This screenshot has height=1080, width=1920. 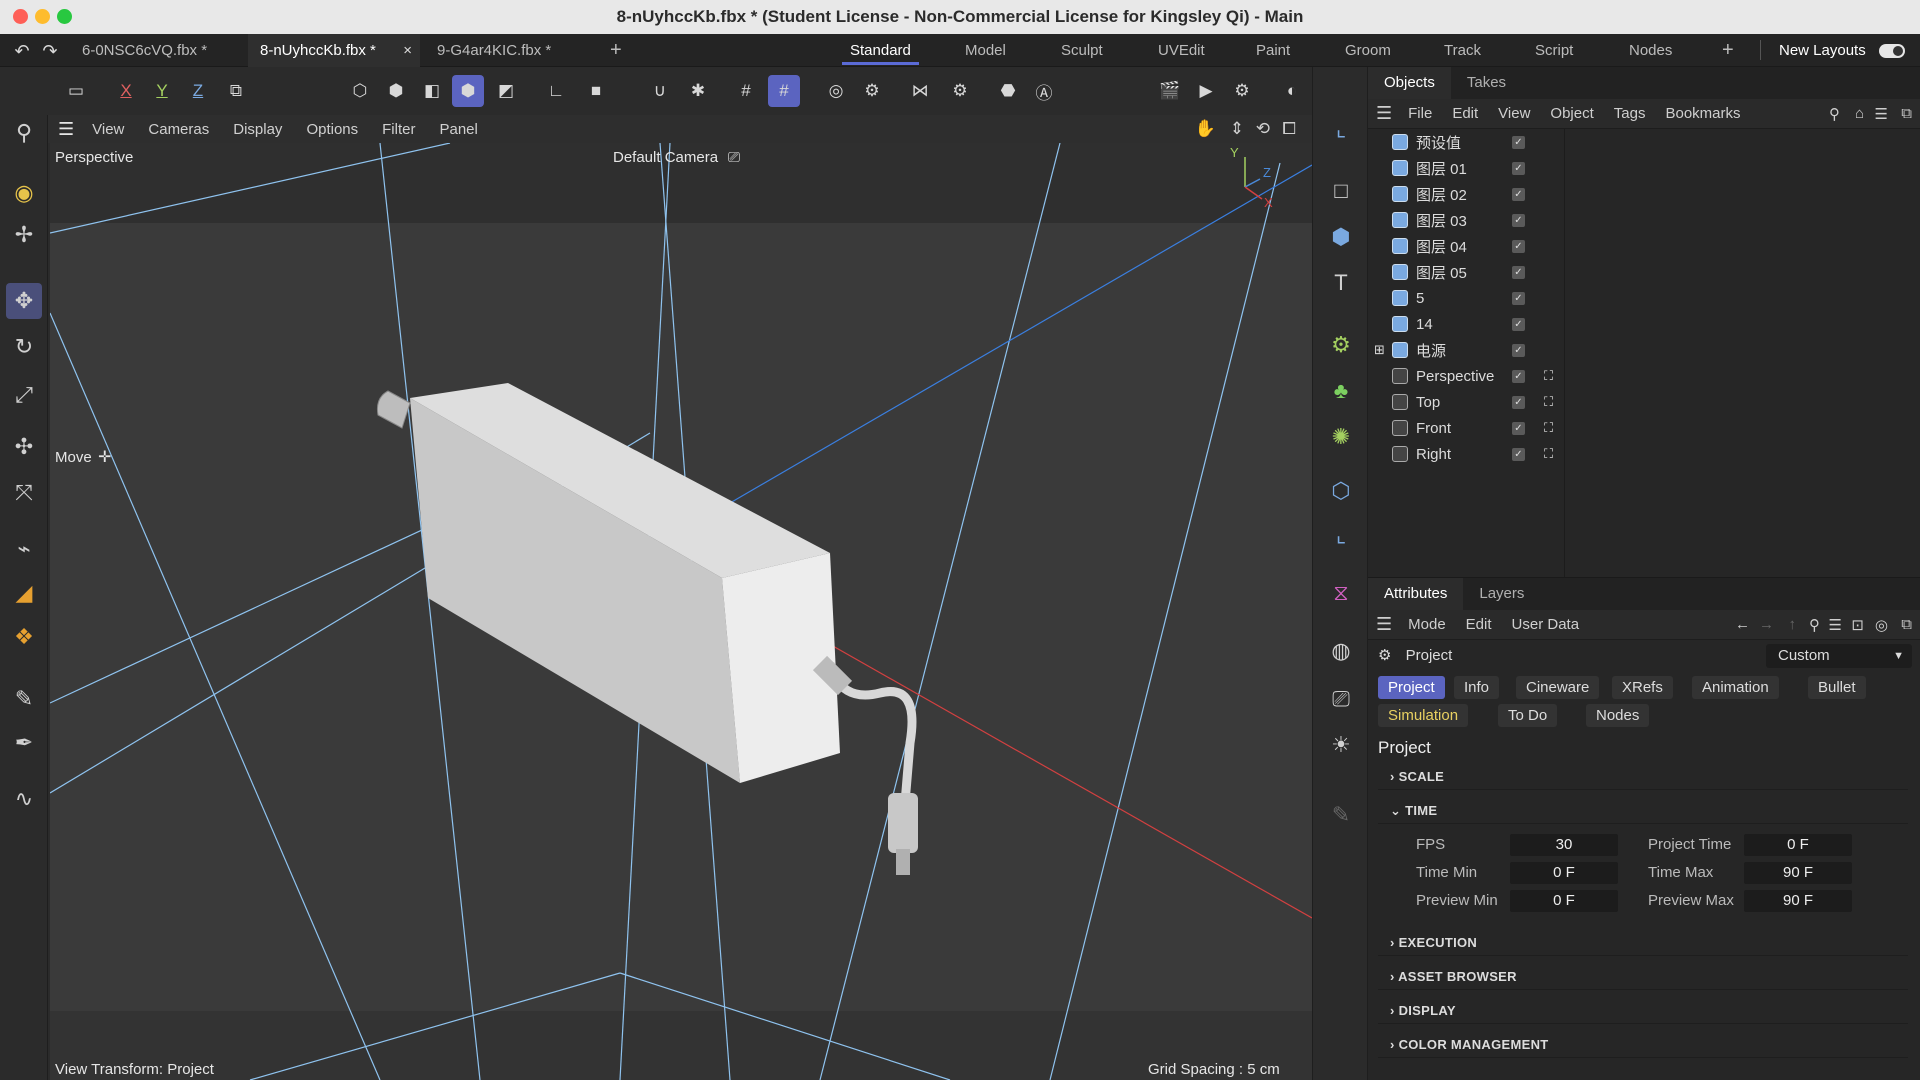 I want to click on scale-section-header: › SCALE, so click(x=1643, y=777).